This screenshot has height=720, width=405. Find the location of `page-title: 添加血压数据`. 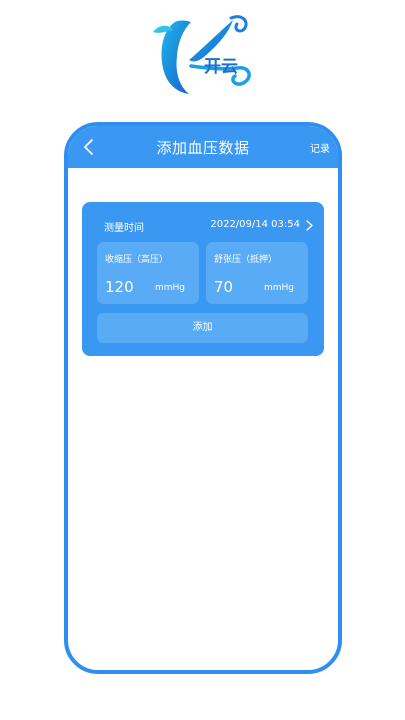

page-title: 添加血压数据 is located at coordinates (203, 148).